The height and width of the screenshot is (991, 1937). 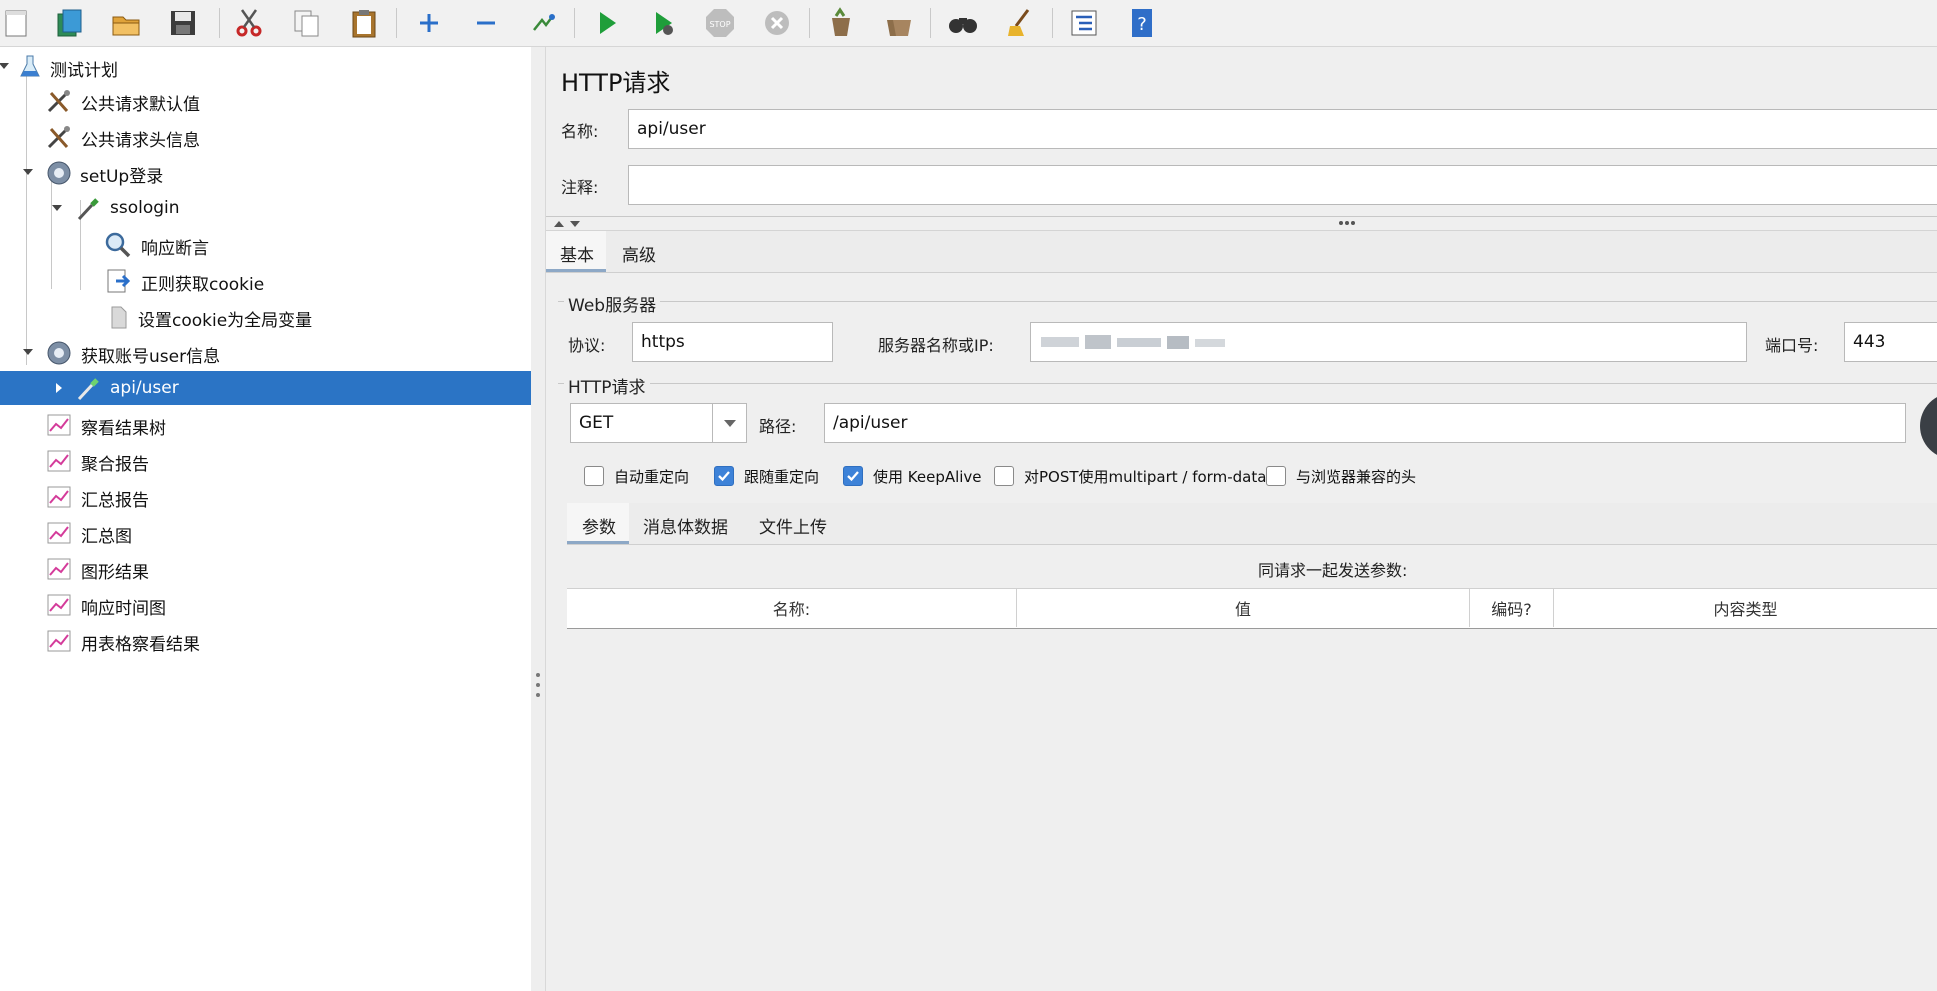 I want to click on tree-item-graph-results: 图形结果, so click(x=265, y=568).